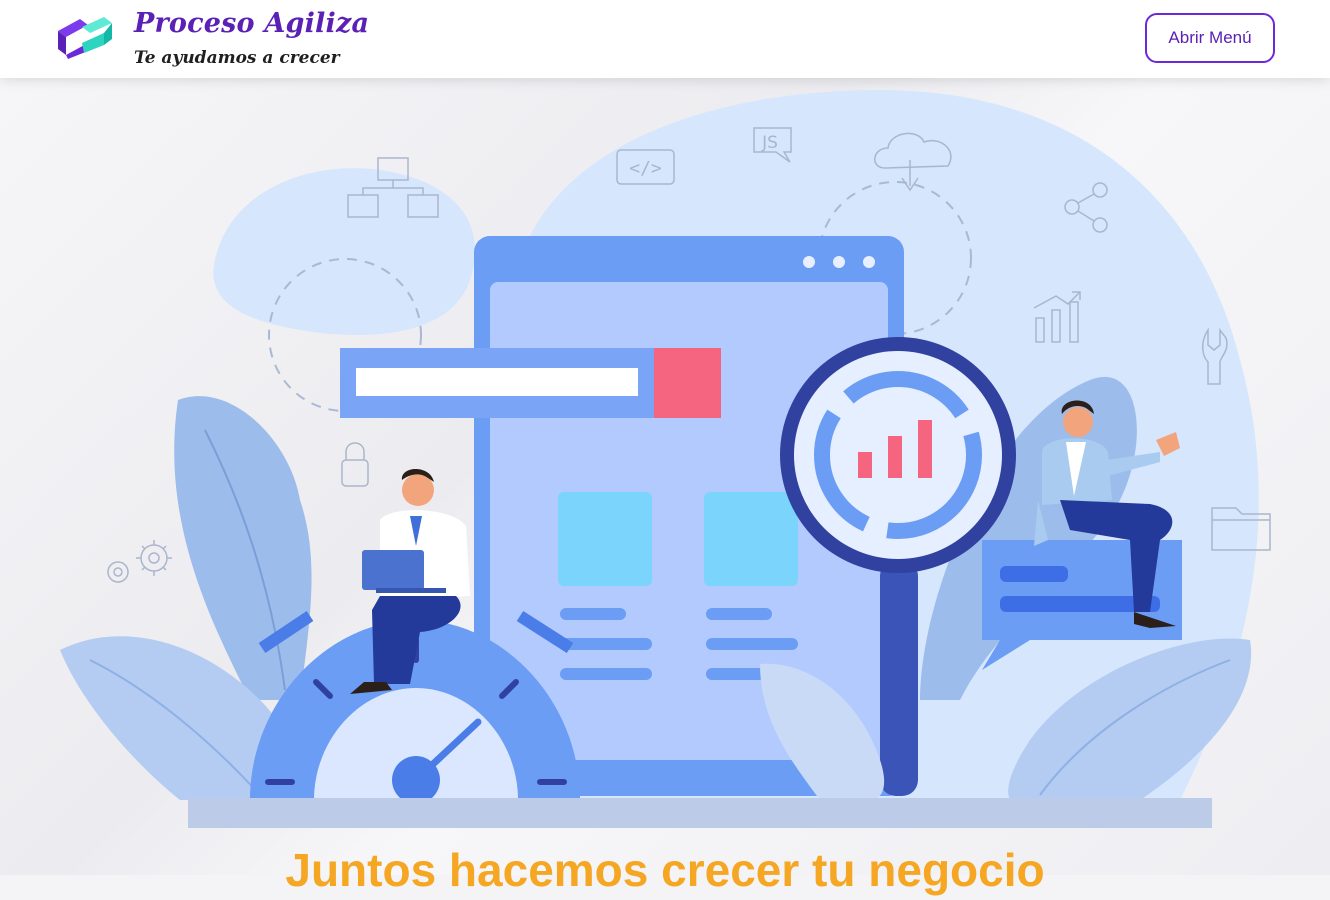  What do you see at coordinates (85, 38) in the screenshot?
I see `logo-icon` at bounding box center [85, 38].